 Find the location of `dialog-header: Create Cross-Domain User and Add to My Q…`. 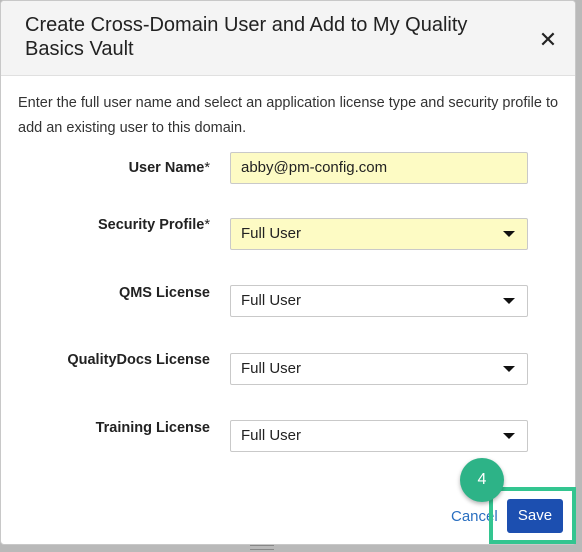

dialog-header: Create Cross-Domain User and Add to My Q… is located at coordinates (288, 38).